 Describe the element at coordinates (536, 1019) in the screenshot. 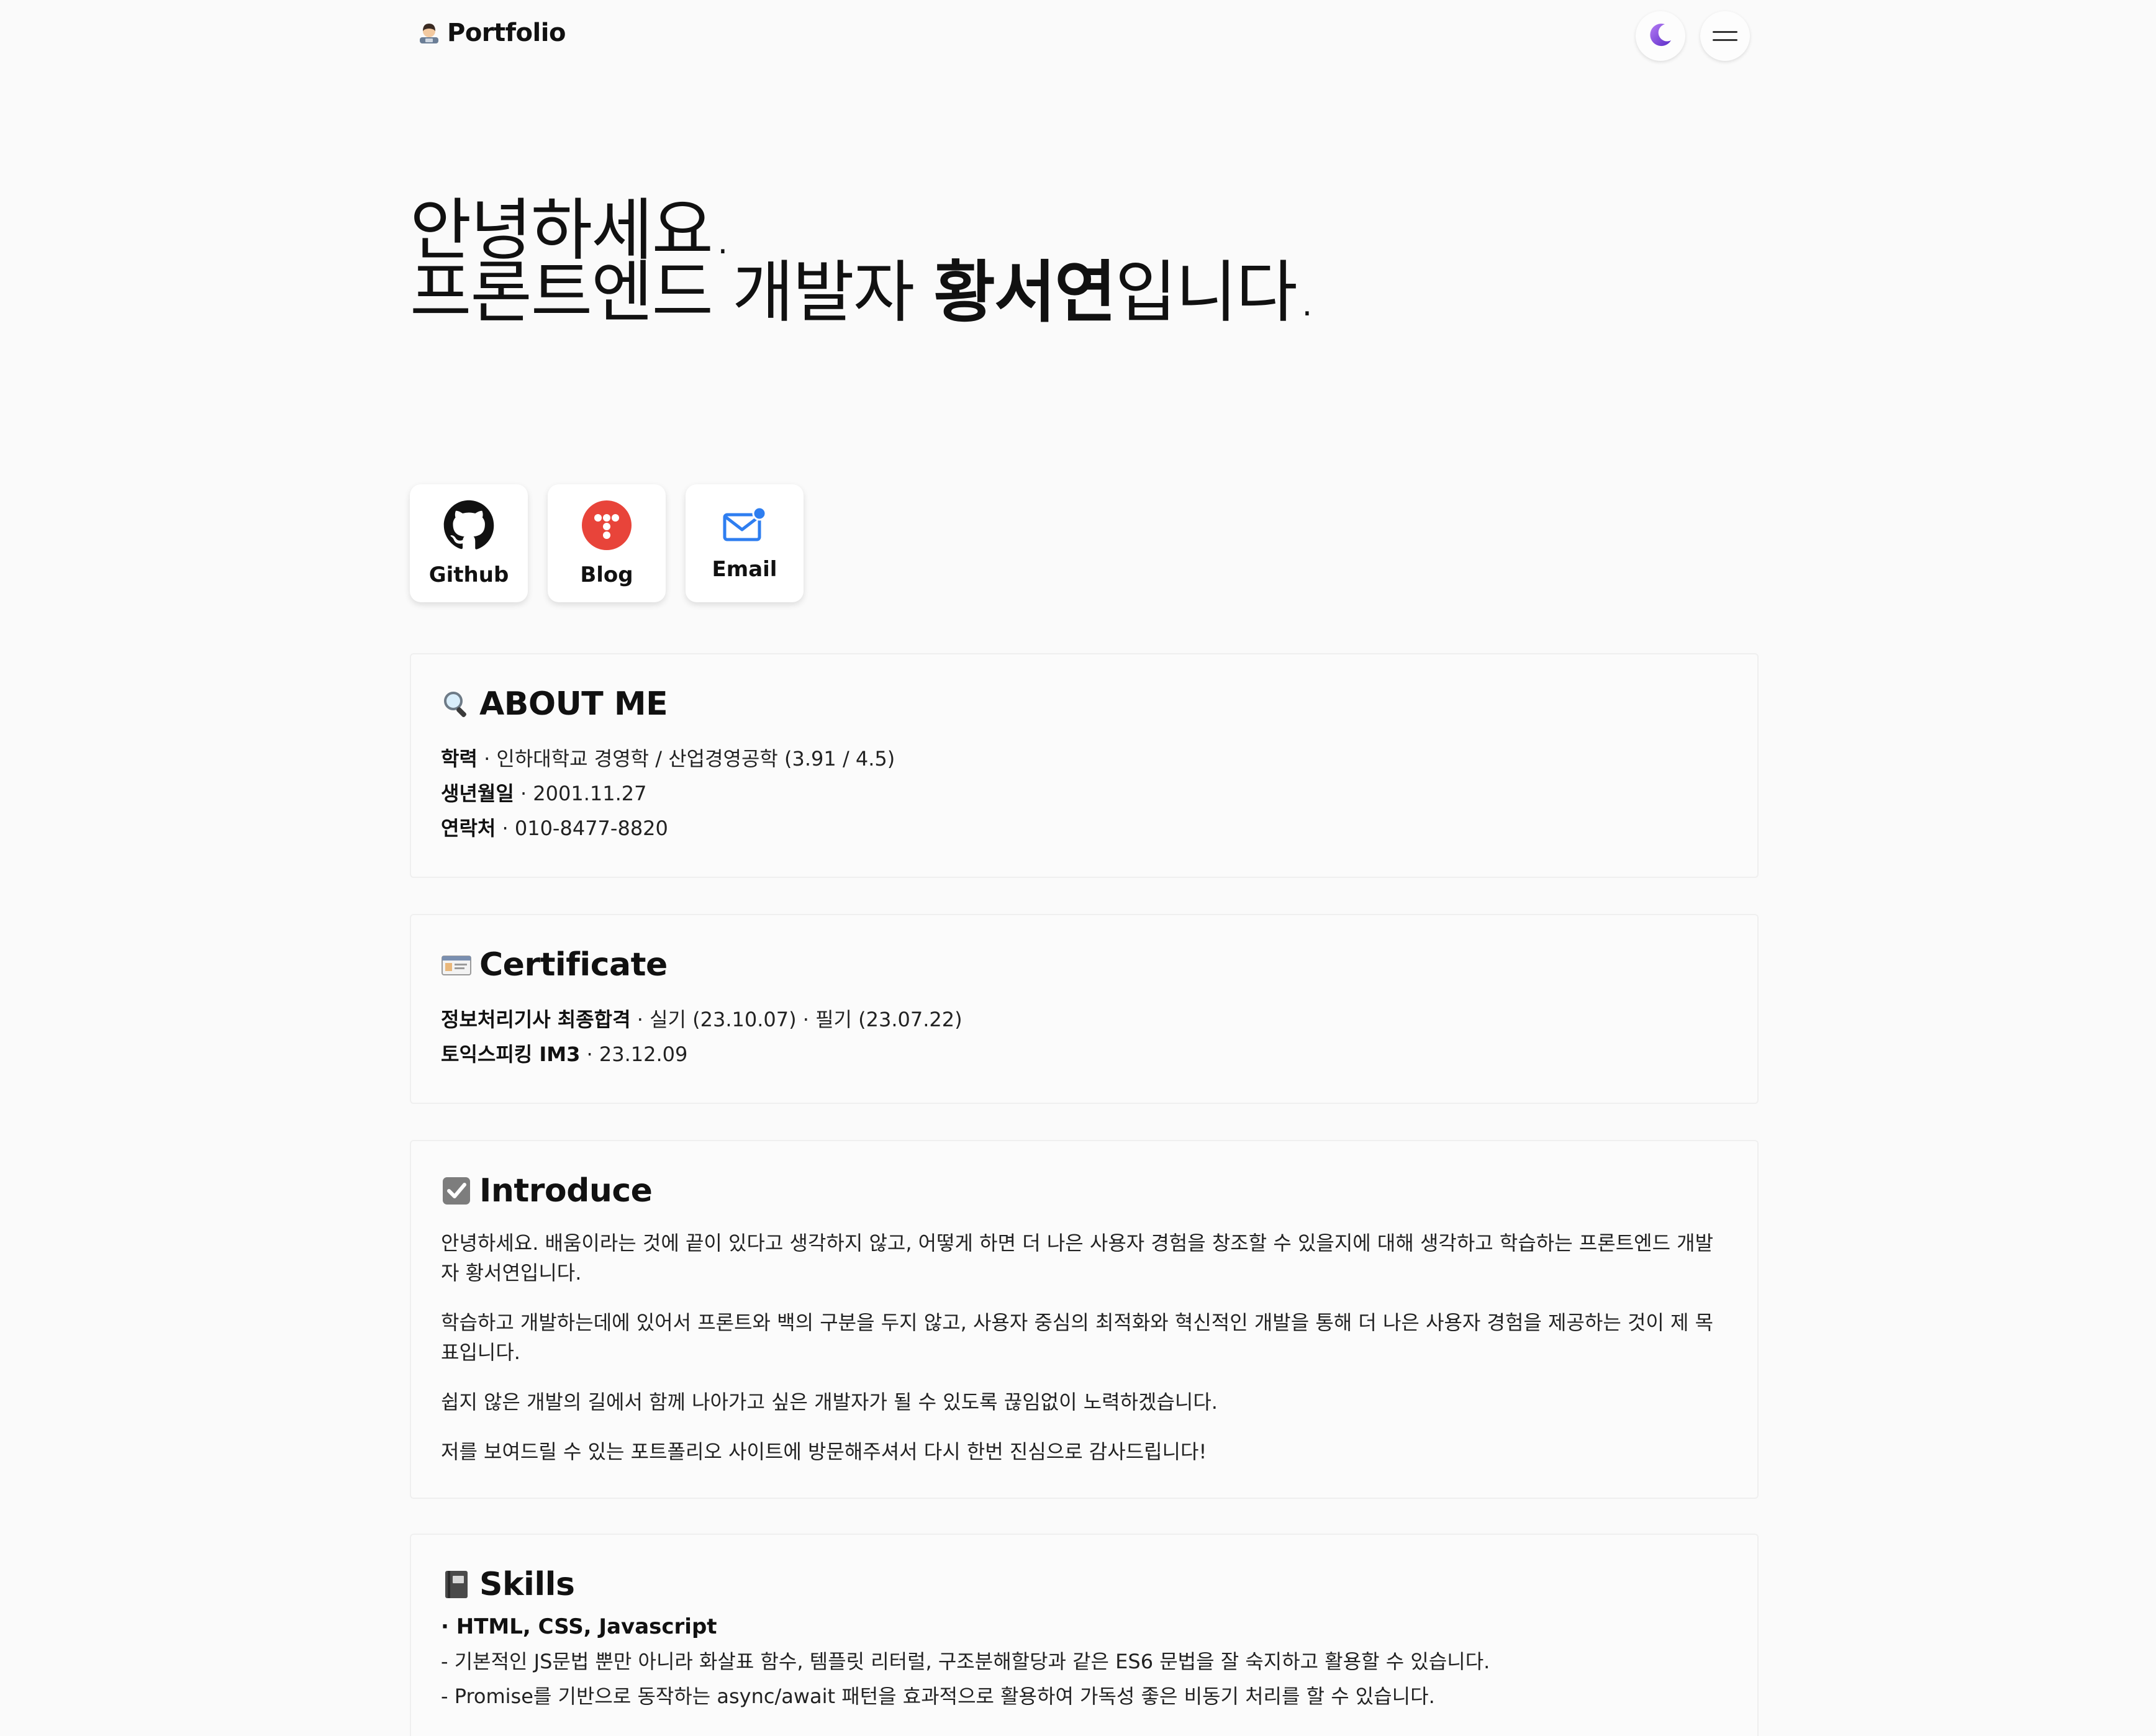

I see `certificate-row-key: 정보처리기사 최종합격` at that location.